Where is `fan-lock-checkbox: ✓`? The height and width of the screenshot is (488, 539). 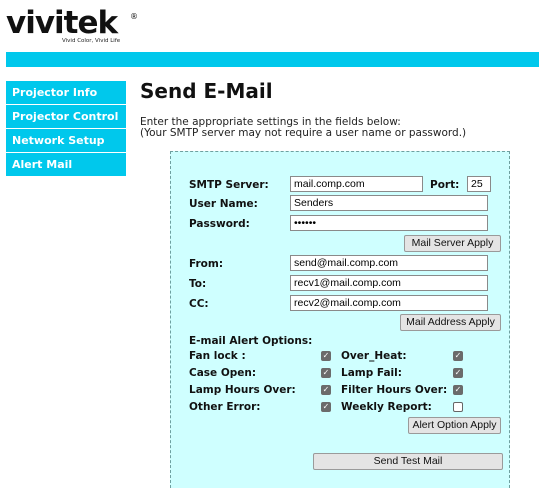 fan-lock-checkbox: ✓ is located at coordinates (326, 356).